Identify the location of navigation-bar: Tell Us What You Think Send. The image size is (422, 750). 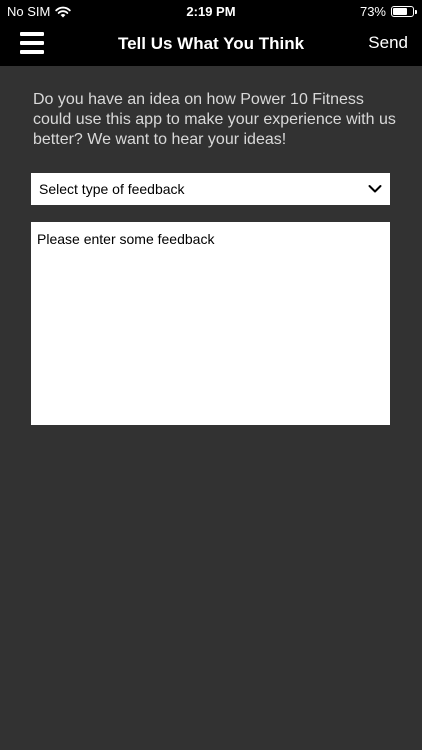
(211, 44).